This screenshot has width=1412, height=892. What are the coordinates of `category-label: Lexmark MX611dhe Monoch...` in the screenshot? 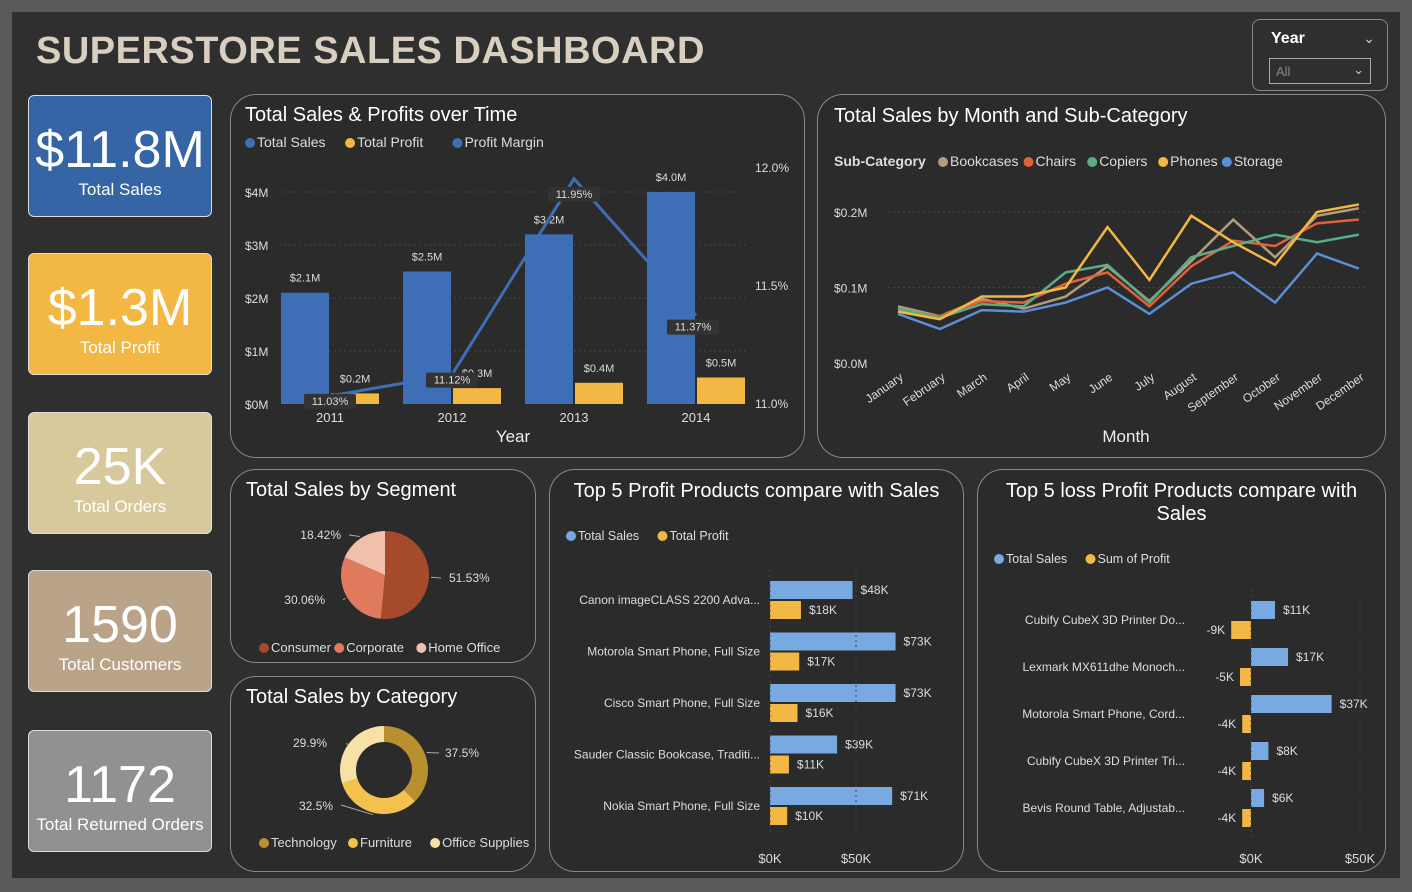 It's located at (1103, 667).